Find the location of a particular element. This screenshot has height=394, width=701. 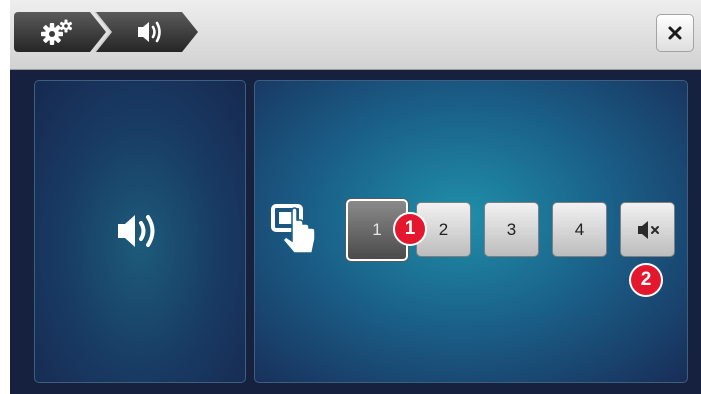

mute-button is located at coordinates (647, 229).